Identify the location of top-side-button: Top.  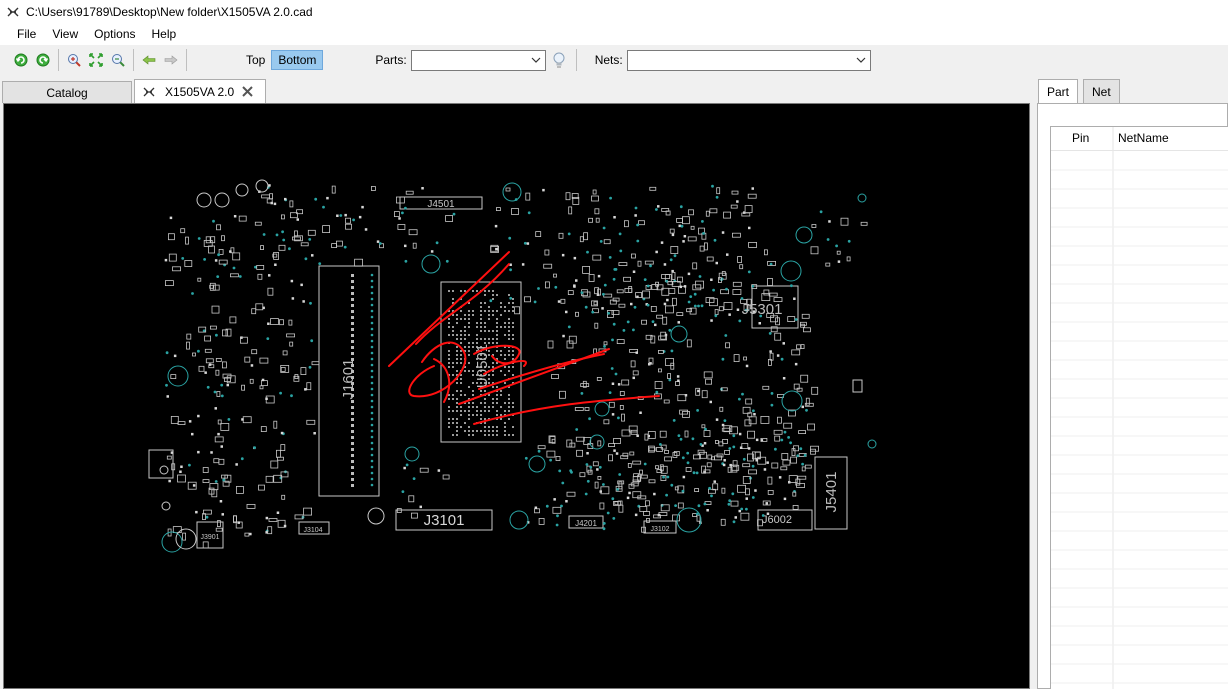
(255, 60).